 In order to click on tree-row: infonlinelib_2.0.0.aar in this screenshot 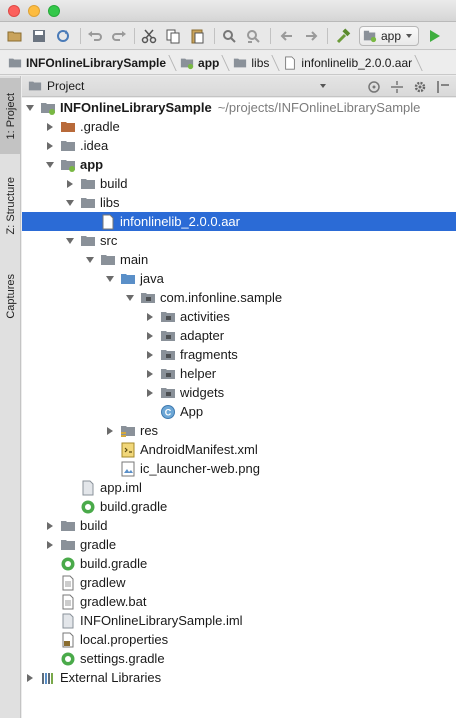, I will do `click(239, 221)`.